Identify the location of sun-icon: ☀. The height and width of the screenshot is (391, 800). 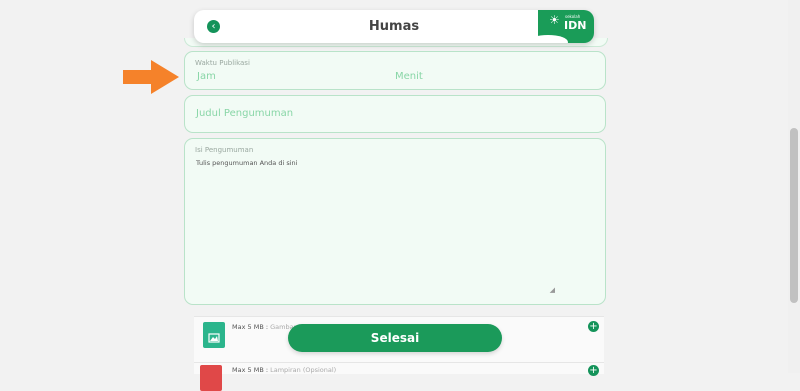
(554, 20).